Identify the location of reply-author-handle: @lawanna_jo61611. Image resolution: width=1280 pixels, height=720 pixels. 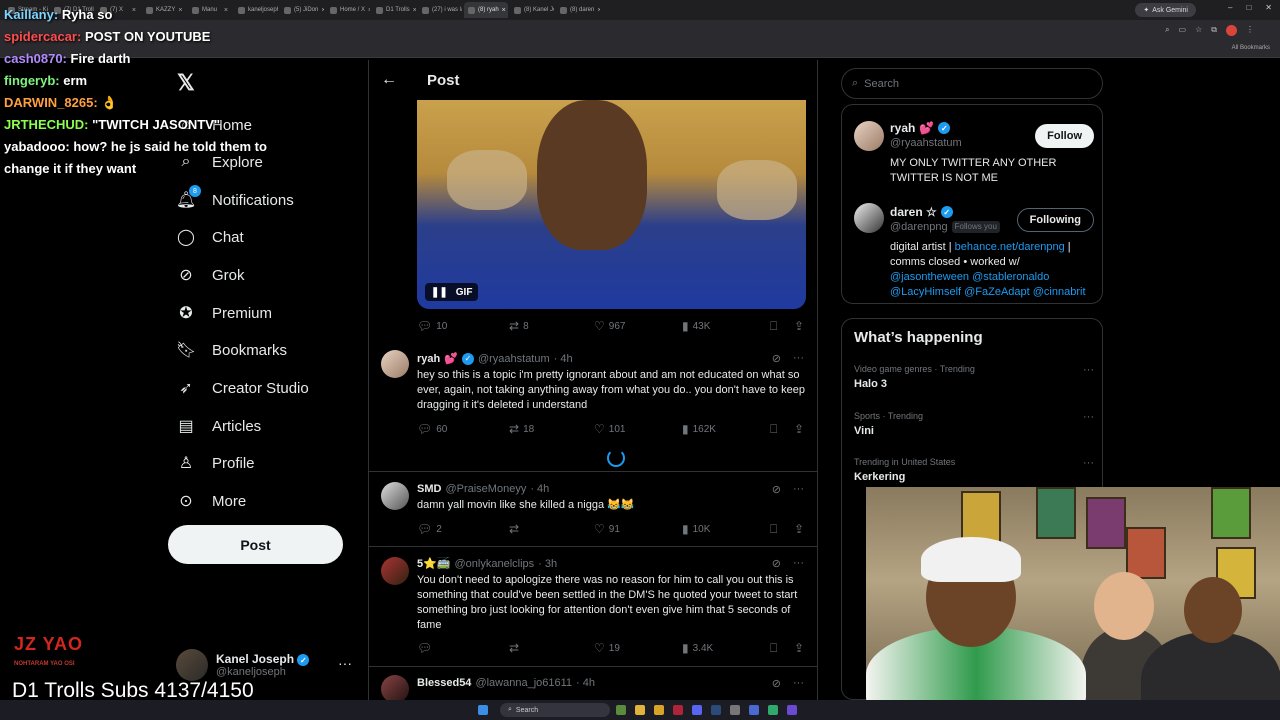
(523, 683).